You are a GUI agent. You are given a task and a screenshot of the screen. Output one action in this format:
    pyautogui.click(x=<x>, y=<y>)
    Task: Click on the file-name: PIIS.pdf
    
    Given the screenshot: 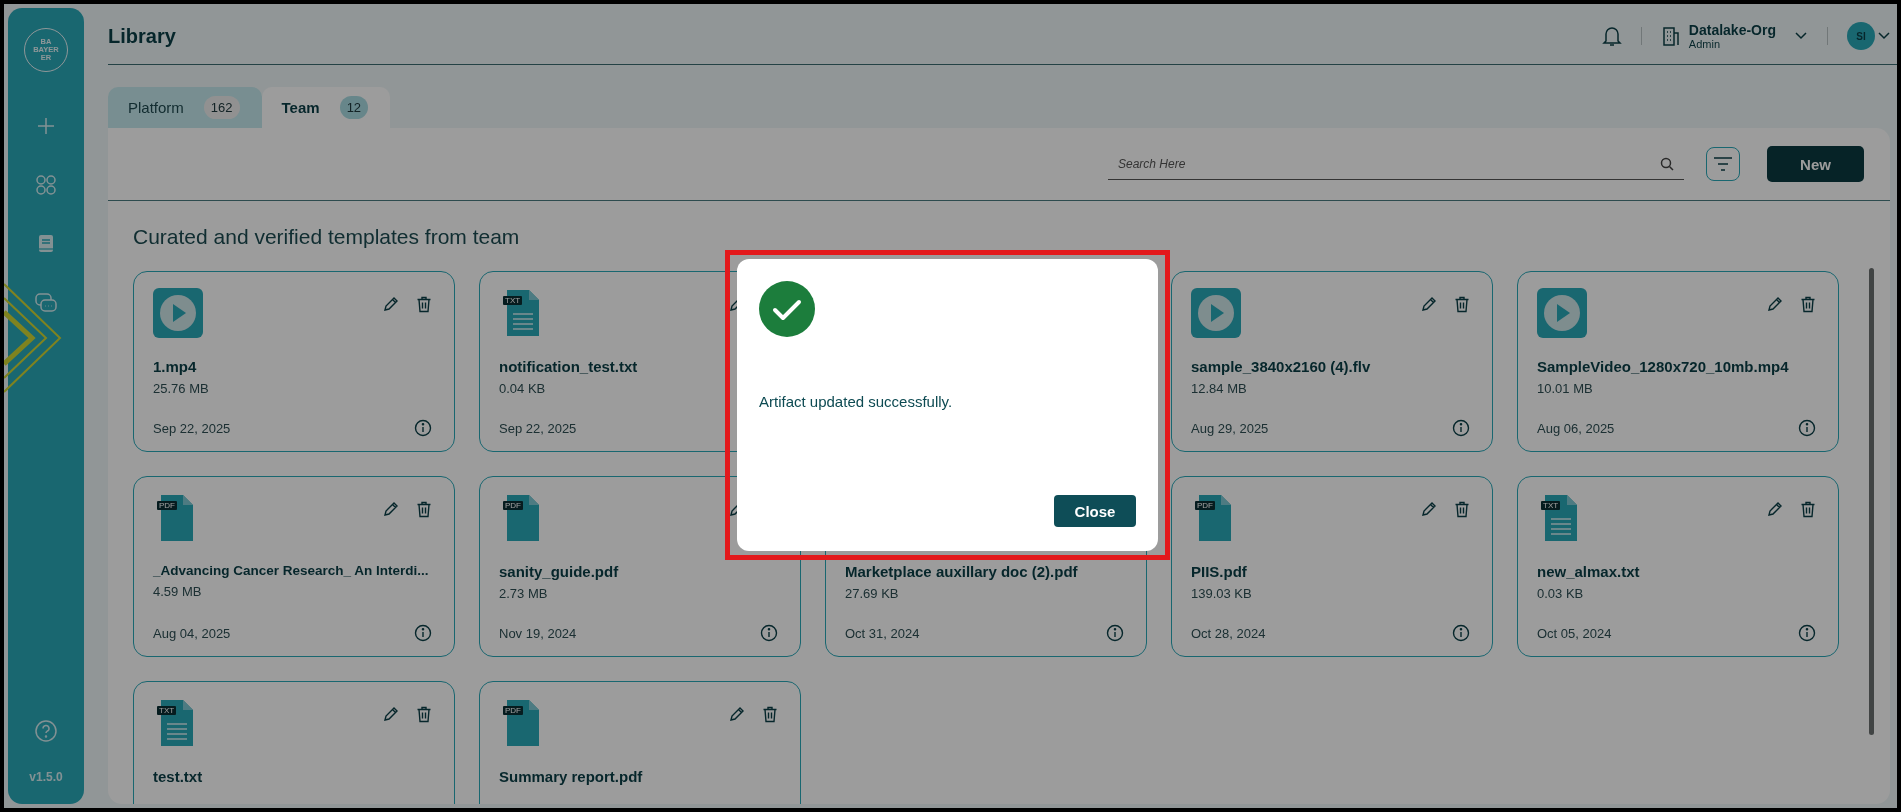 What is the action you would take?
    pyautogui.click(x=1219, y=571)
    